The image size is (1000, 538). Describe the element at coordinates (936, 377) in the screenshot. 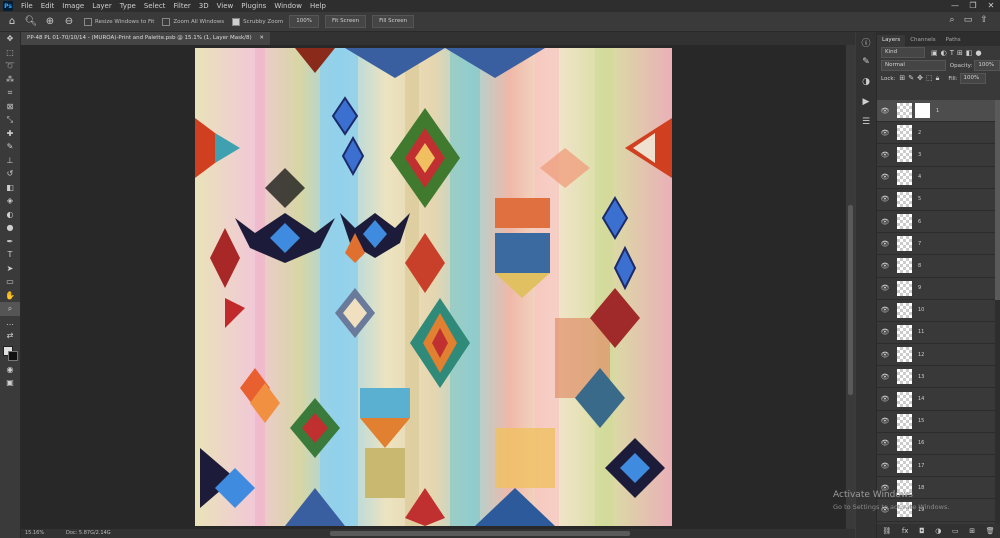

I see `layer-row: 👁︎ 13` at that location.